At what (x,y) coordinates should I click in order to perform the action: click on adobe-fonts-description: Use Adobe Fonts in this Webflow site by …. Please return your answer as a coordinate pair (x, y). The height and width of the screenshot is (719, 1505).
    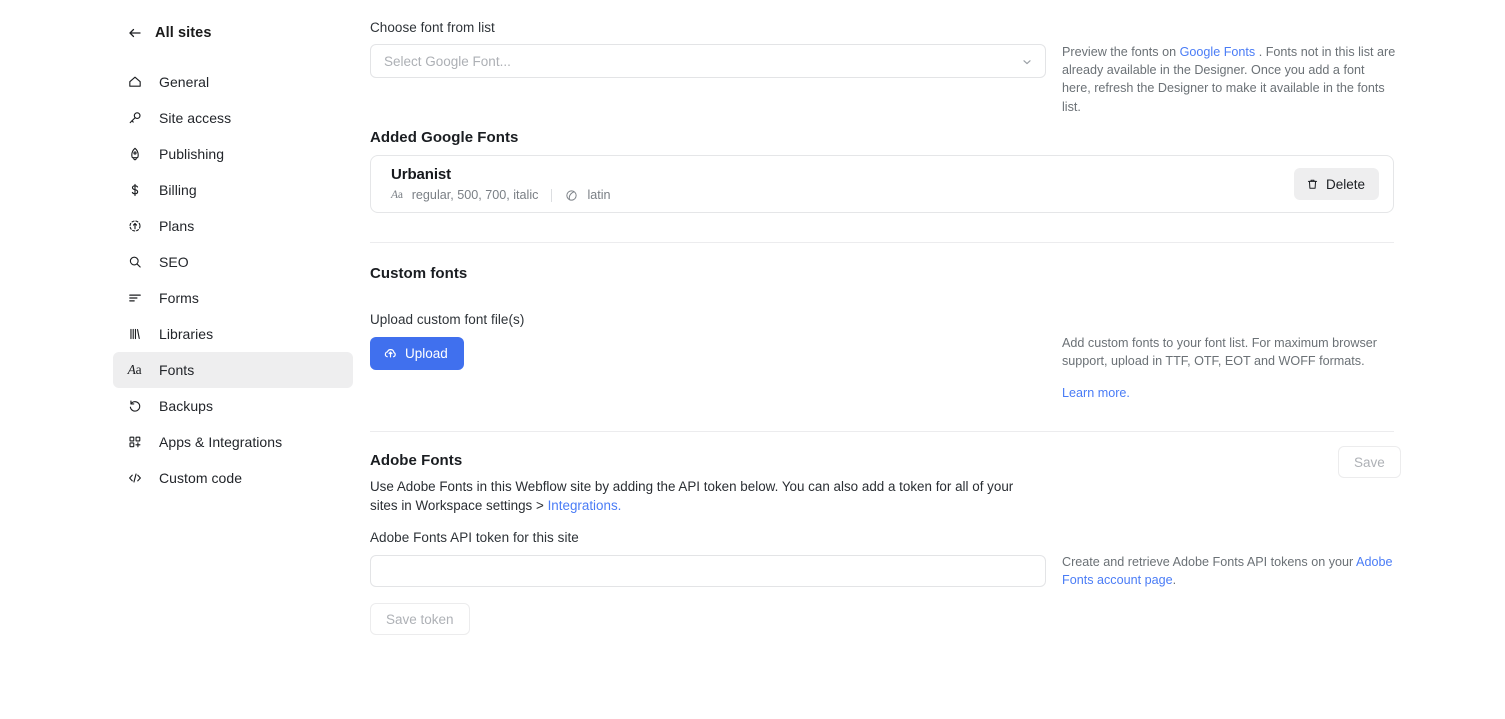
    Looking at the image, I should click on (705, 496).